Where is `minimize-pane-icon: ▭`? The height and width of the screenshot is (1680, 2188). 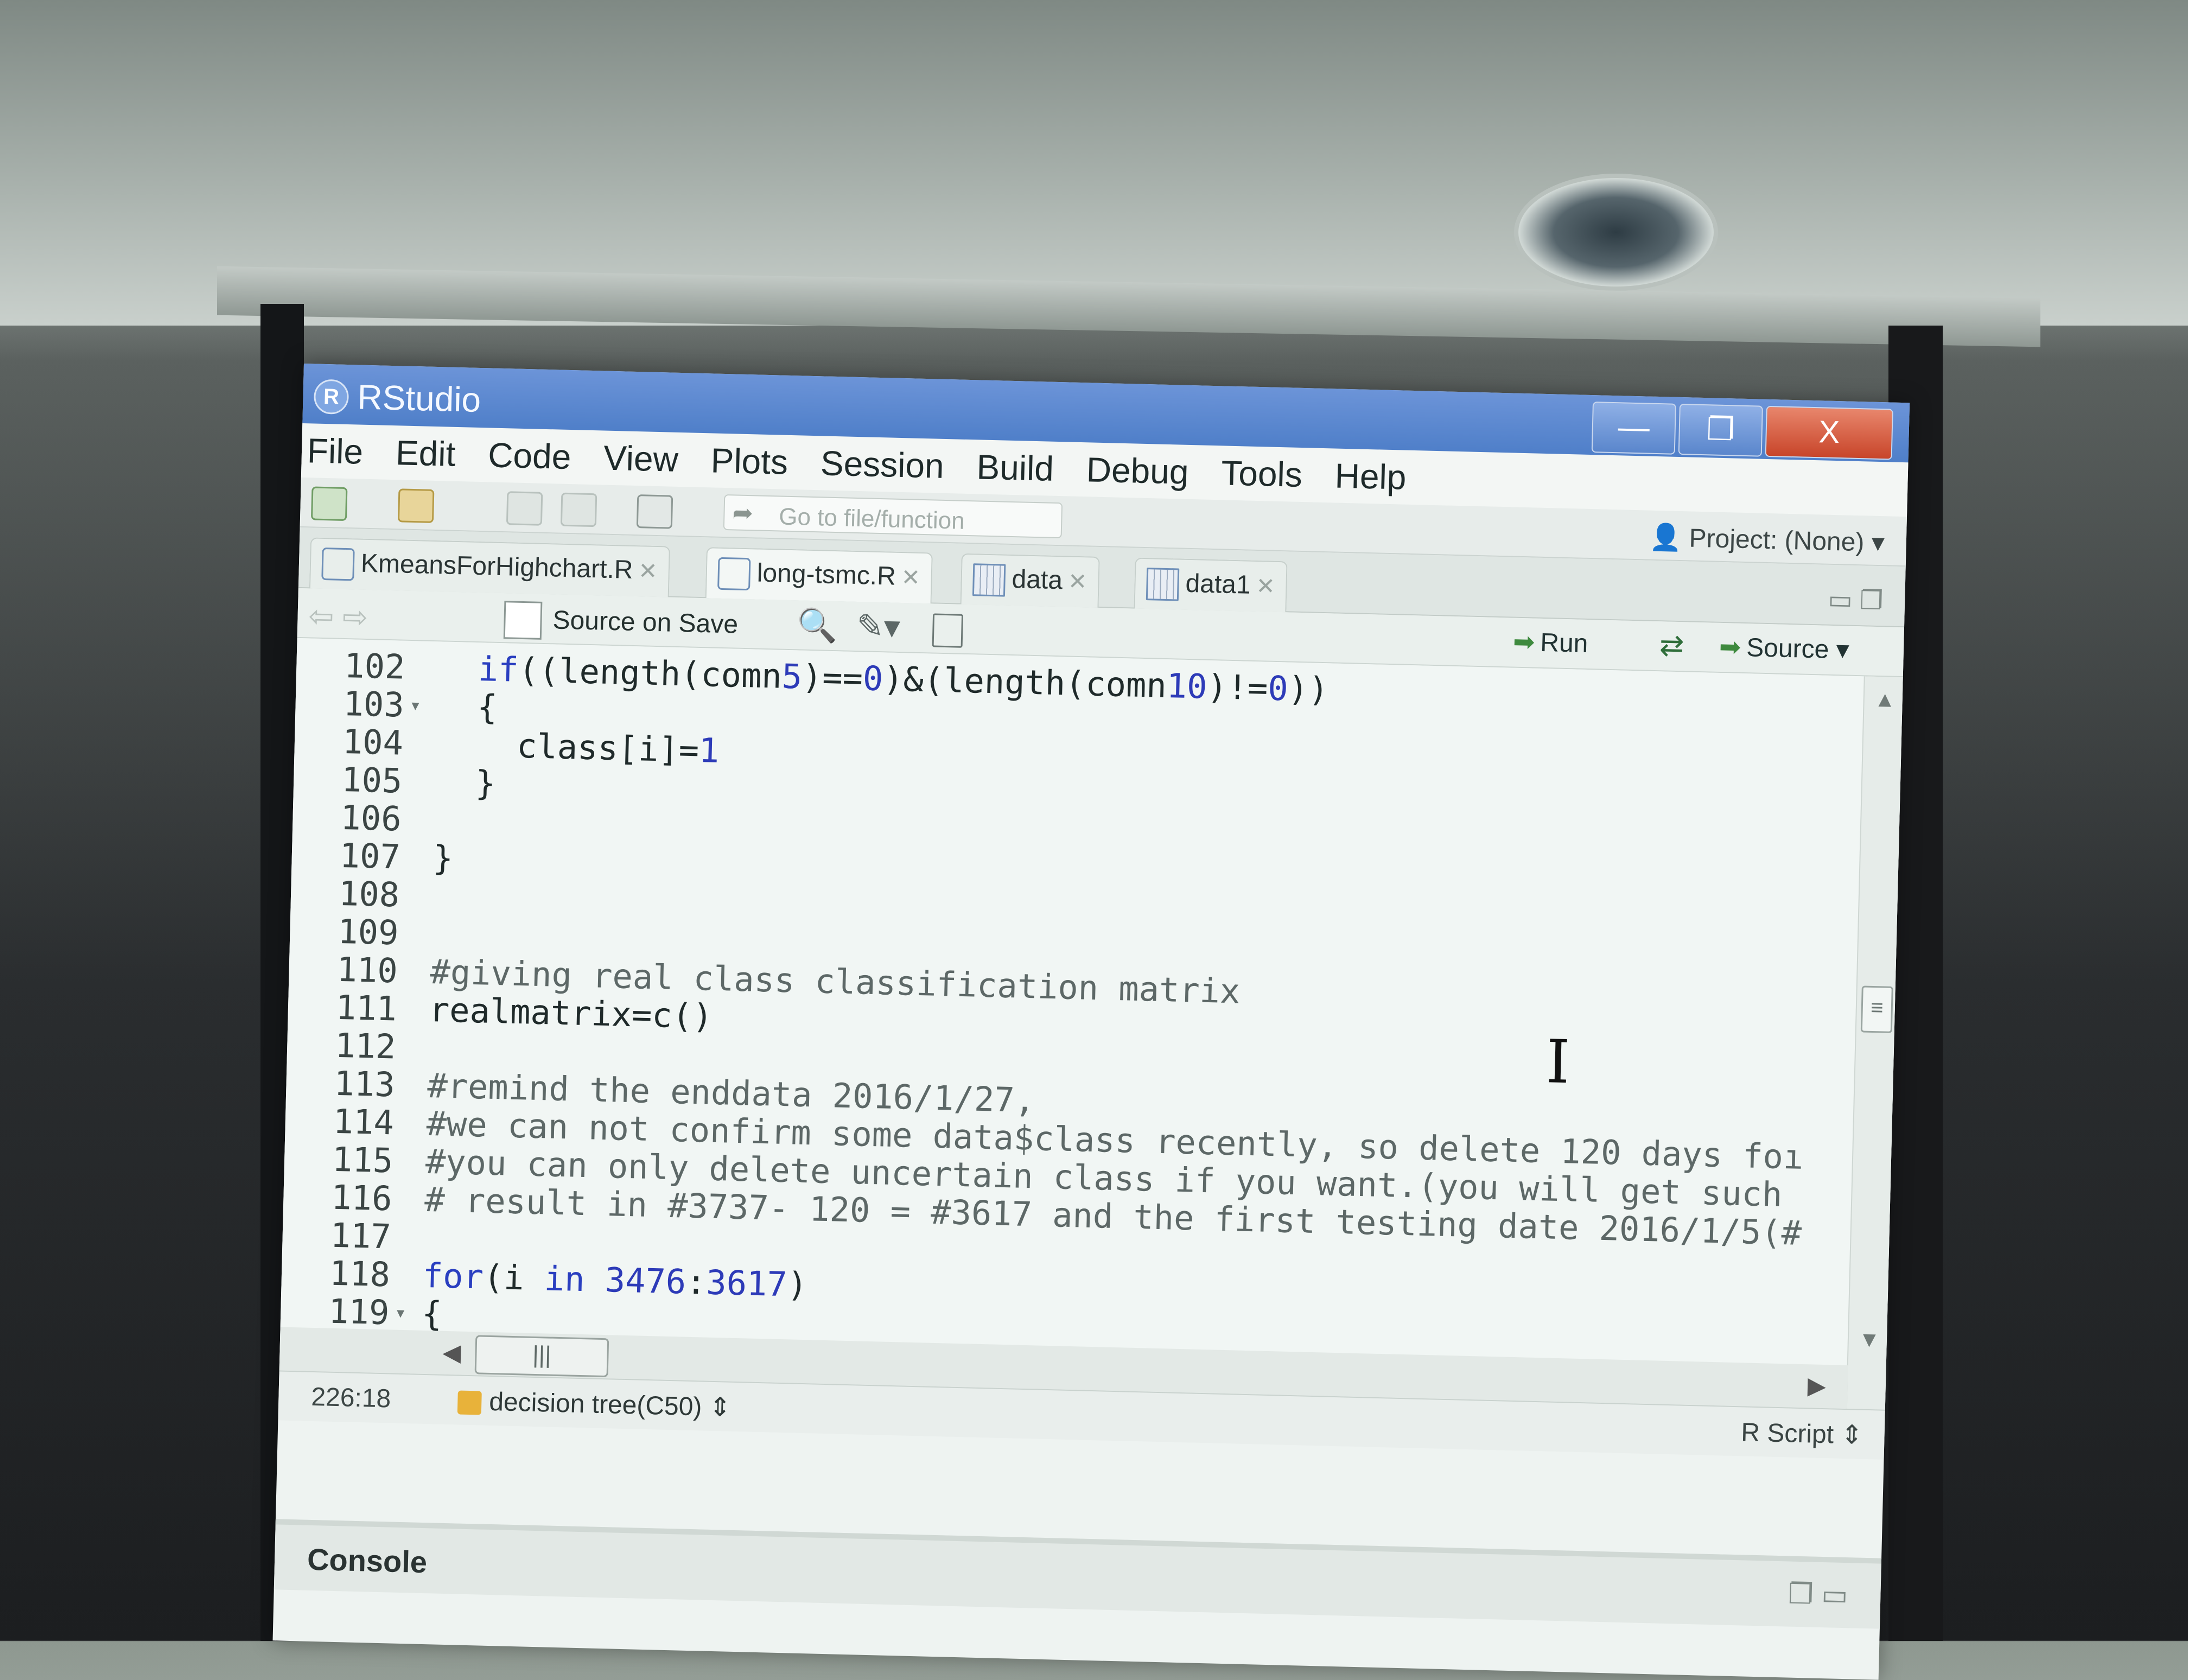
minimize-pane-icon: ▭ is located at coordinates (1840, 600).